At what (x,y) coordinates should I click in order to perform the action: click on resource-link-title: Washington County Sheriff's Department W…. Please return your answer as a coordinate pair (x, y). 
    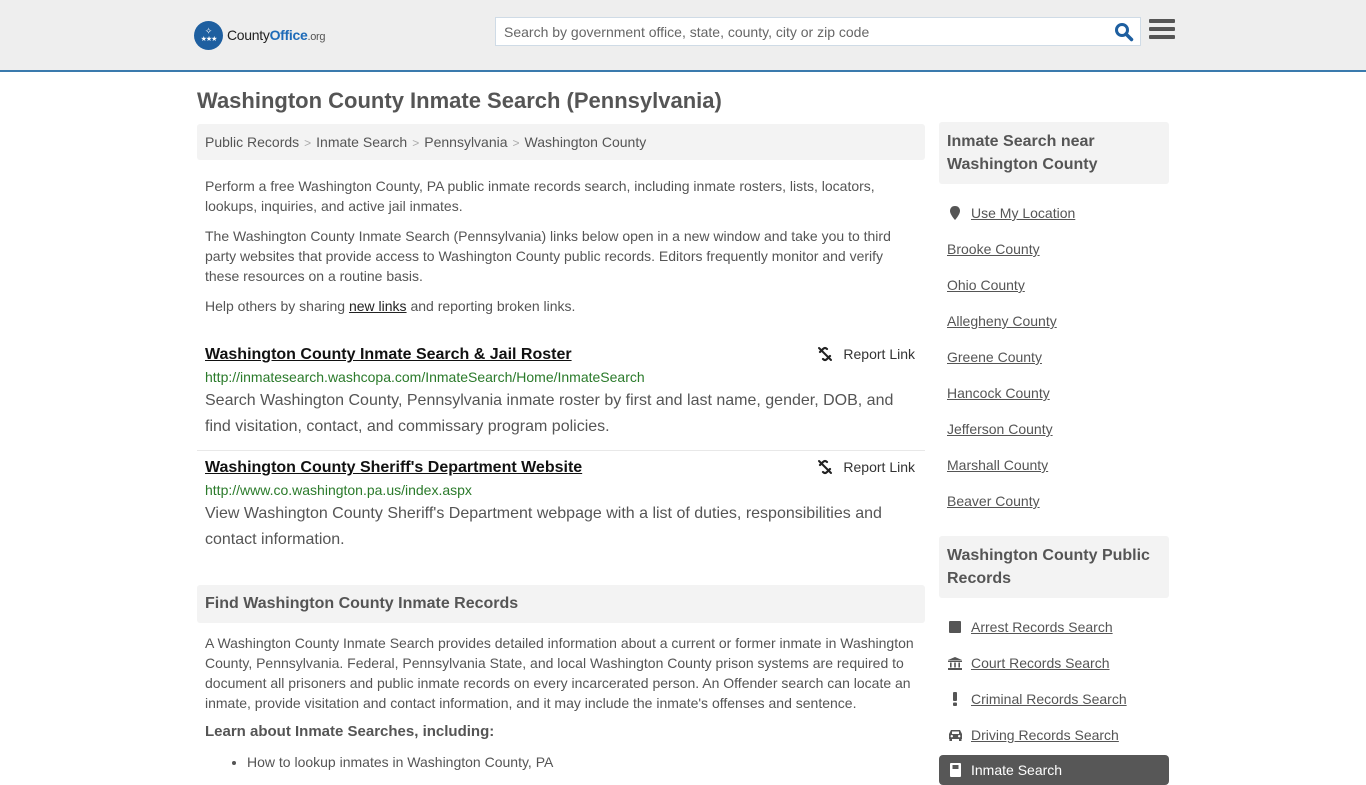
    Looking at the image, I should click on (393, 468).